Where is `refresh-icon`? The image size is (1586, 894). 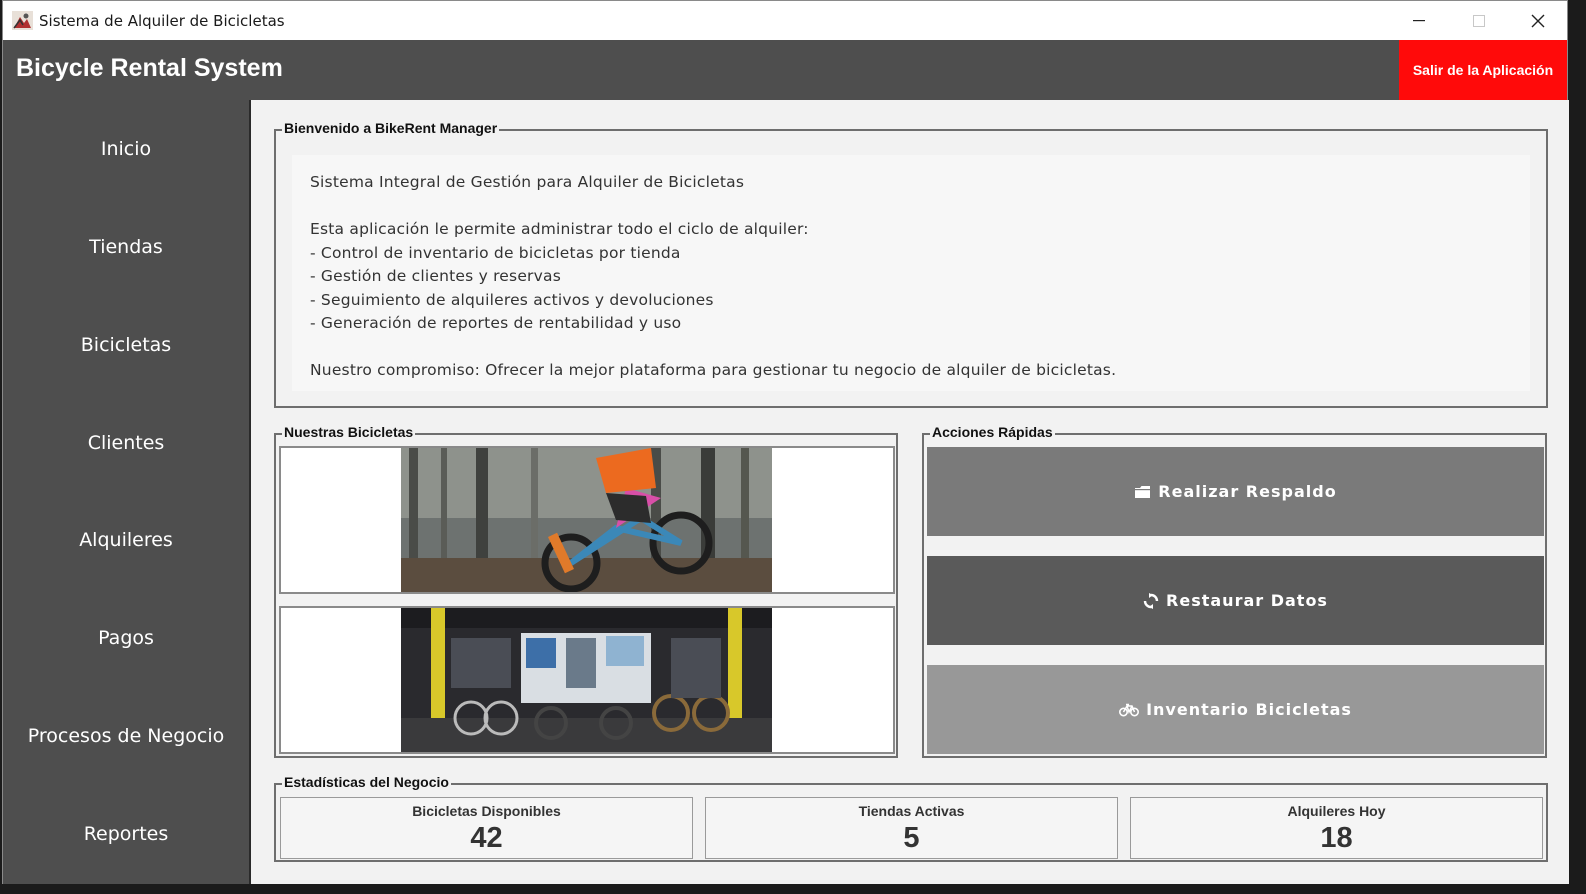
refresh-icon is located at coordinates (1151, 600).